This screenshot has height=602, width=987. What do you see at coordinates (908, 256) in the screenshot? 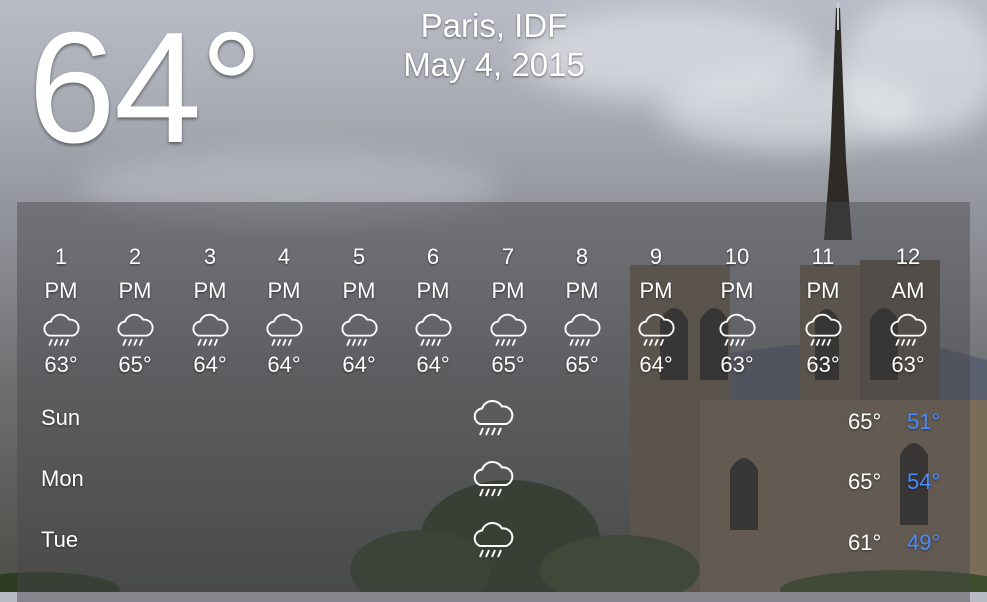
I see `hour-label: 12` at bounding box center [908, 256].